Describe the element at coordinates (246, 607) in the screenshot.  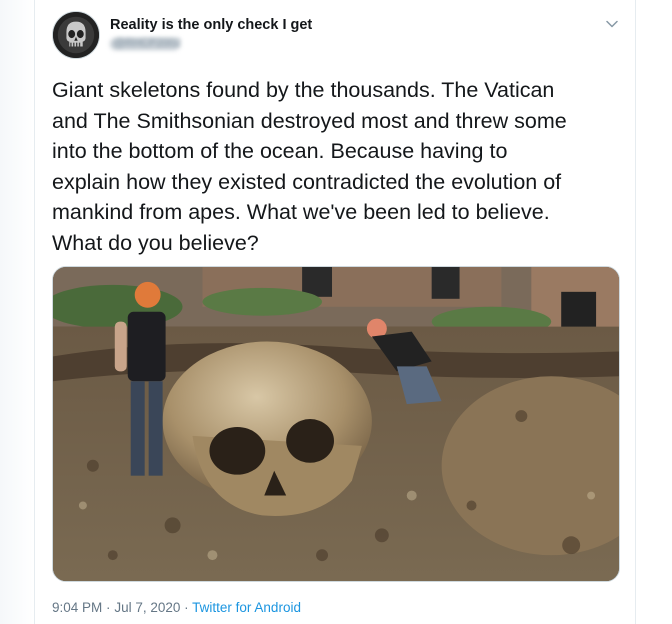
I see `tweet-source-link: Twitter for Android` at that location.